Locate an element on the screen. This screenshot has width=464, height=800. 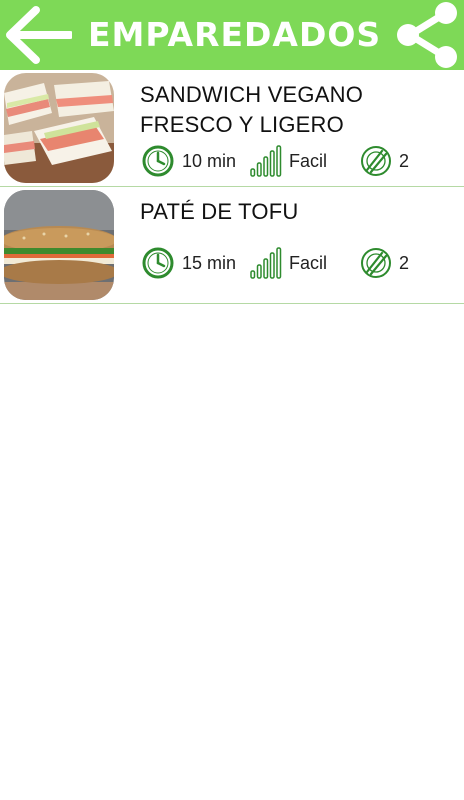
cook-time: 15 min is located at coordinates (209, 263).